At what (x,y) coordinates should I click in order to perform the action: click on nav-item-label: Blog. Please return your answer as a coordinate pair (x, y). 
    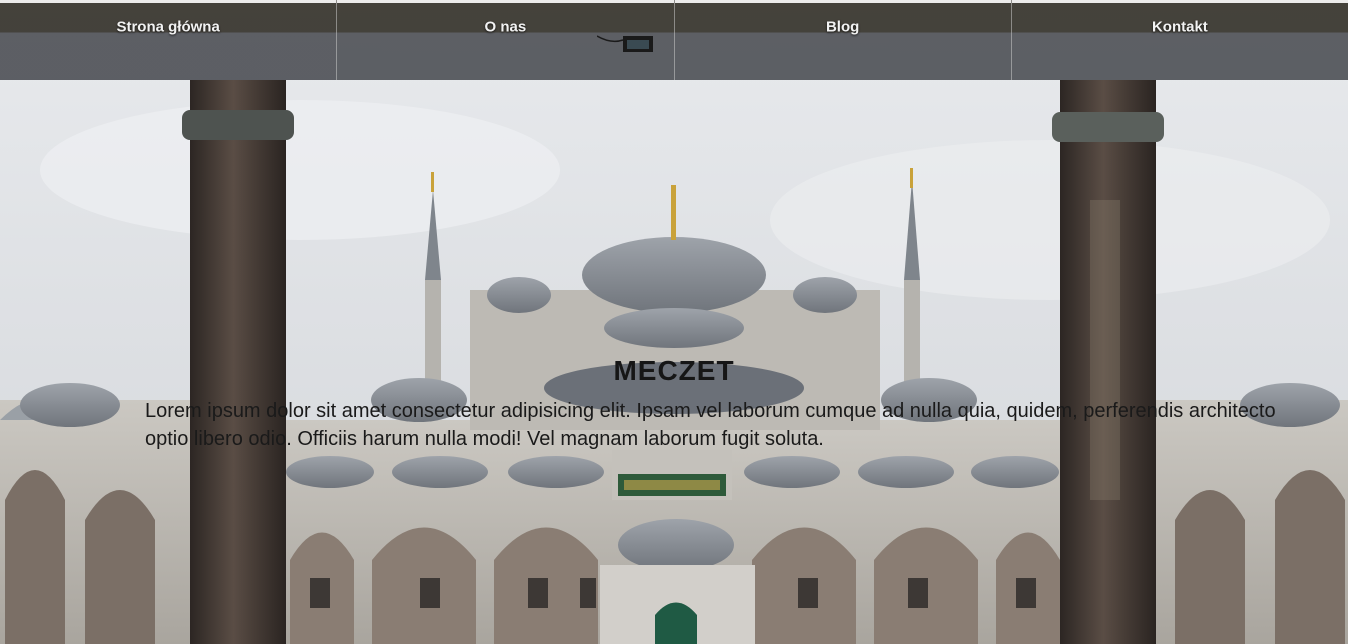
    Looking at the image, I should click on (843, 27).